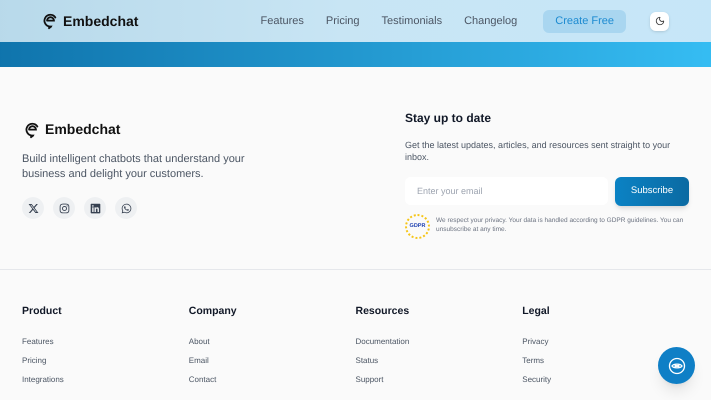 This screenshot has height=400, width=711. I want to click on column-heading: Legal, so click(536, 311).